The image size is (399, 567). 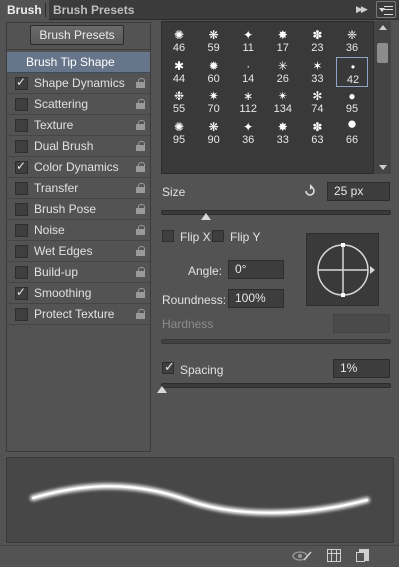 I want to click on option-wet-edges: Wet Edges, so click(x=78, y=251).